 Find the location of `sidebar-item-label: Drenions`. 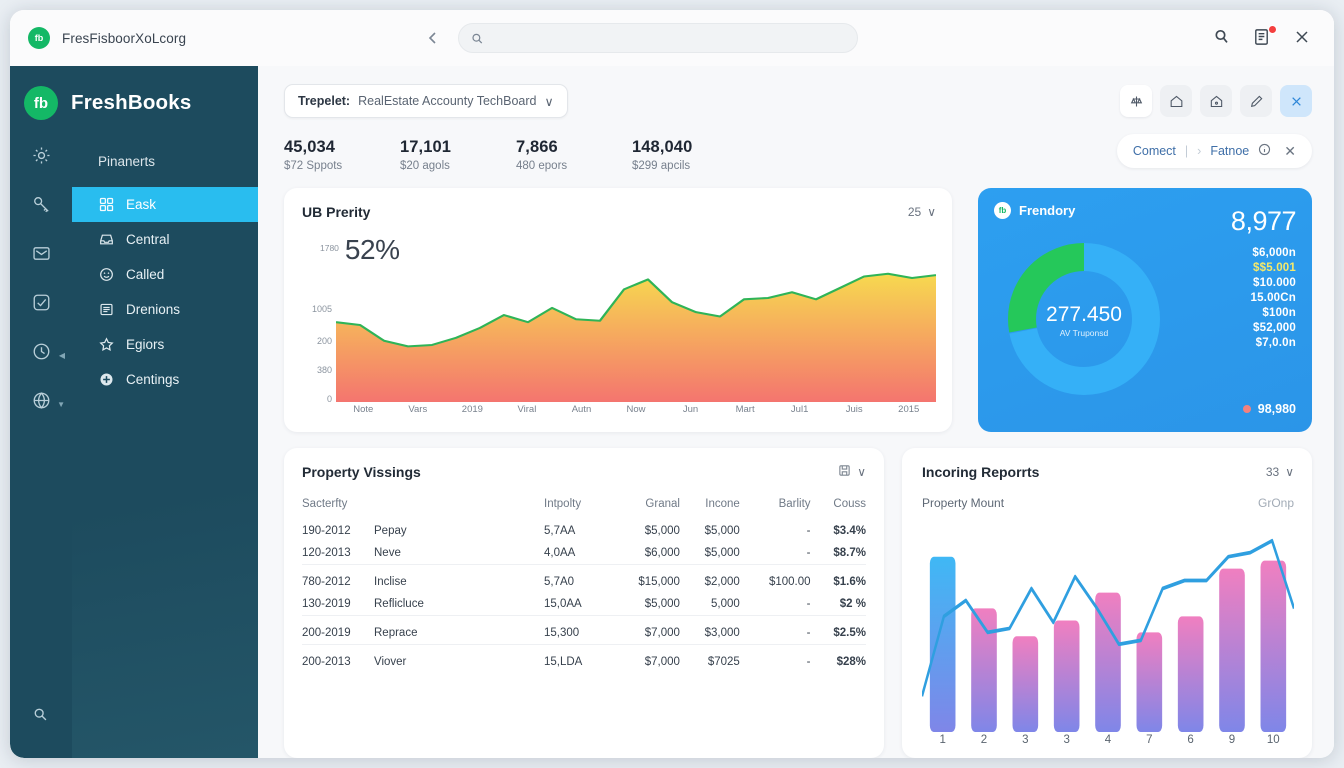

sidebar-item-label: Drenions is located at coordinates (153, 309).